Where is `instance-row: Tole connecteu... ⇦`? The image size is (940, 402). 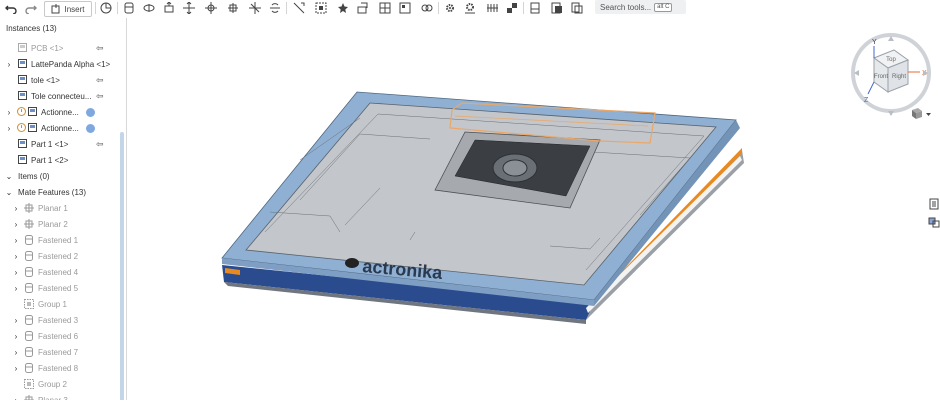 instance-row: Tole connecteu... ⇦ is located at coordinates (60, 96).